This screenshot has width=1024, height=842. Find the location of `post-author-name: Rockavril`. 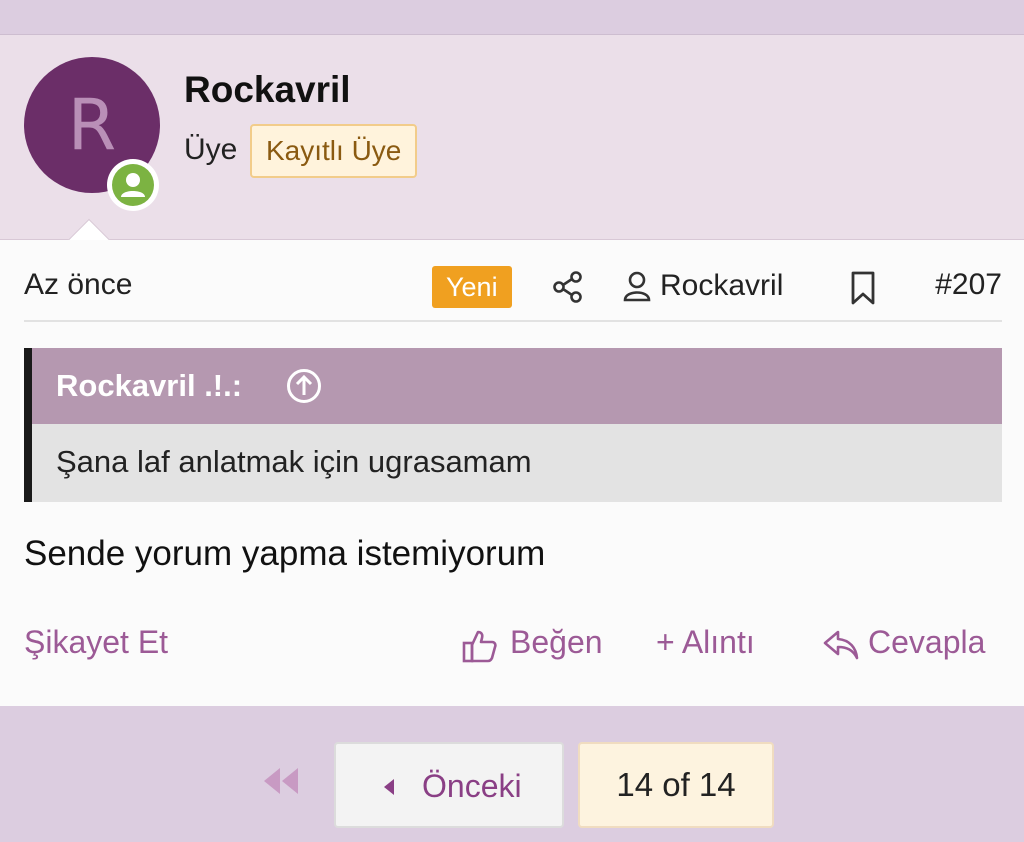

post-author-name: Rockavril is located at coordinates (722, 285).